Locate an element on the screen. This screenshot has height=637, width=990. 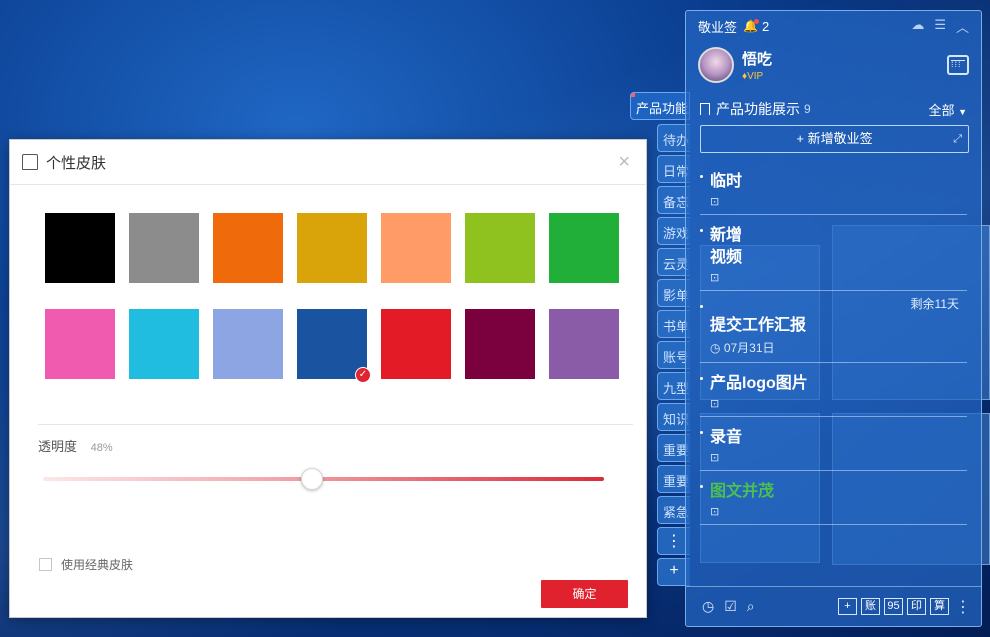
tab-product-features: 产品功能展示 is located at coordinates (660, 106).